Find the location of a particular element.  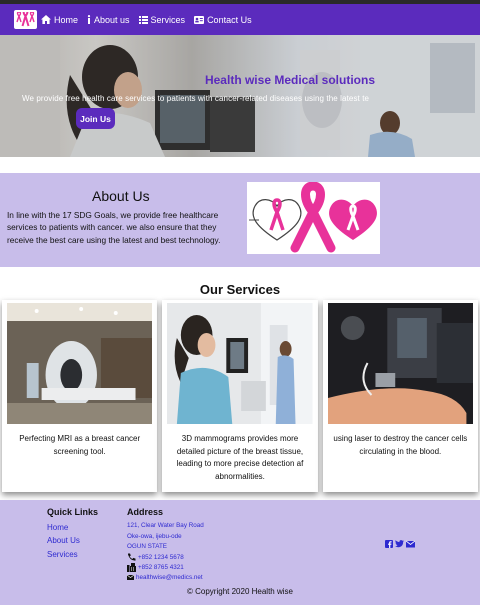

laser-treatment-photo is located at coordinates (400, 363).